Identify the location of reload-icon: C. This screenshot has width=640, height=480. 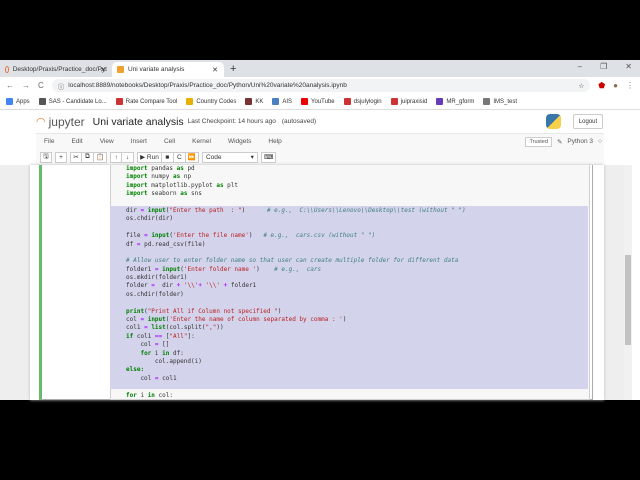
(41, 85).